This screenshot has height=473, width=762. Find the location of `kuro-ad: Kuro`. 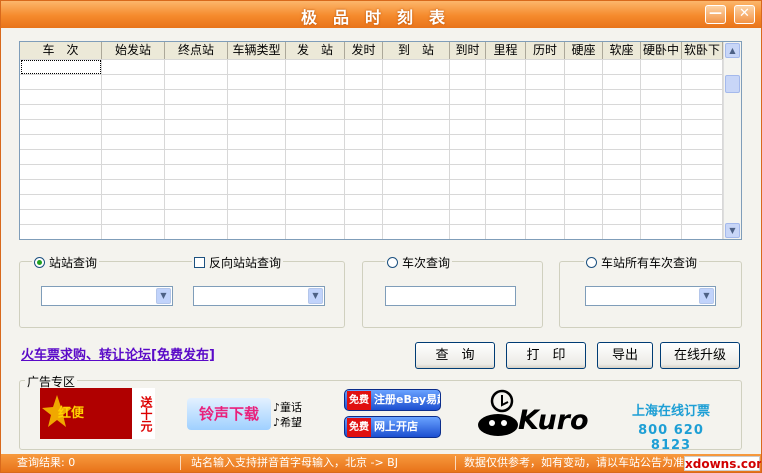

kuro-ad: Kuro is located at coordinates (532, 413).